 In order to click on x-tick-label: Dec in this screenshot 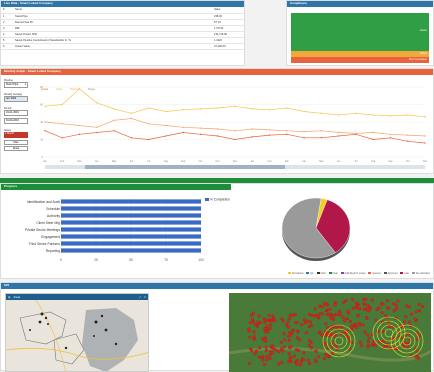, I will do `click(235, 162)`.